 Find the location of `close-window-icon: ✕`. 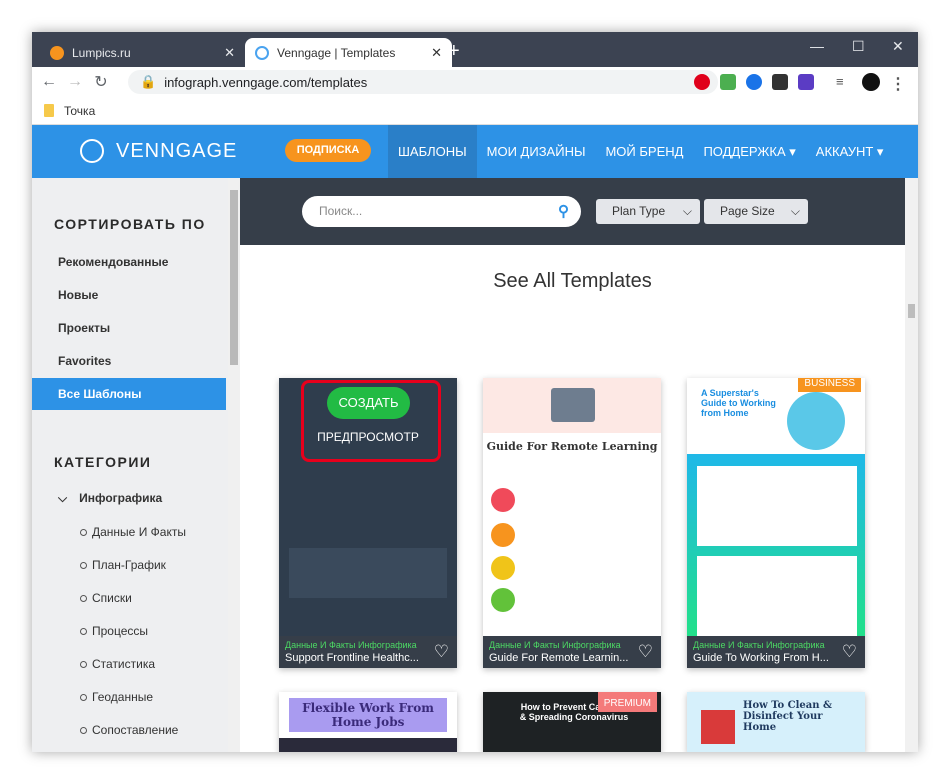

close-window-icon: ✕ is located at coordinates (898, 46).